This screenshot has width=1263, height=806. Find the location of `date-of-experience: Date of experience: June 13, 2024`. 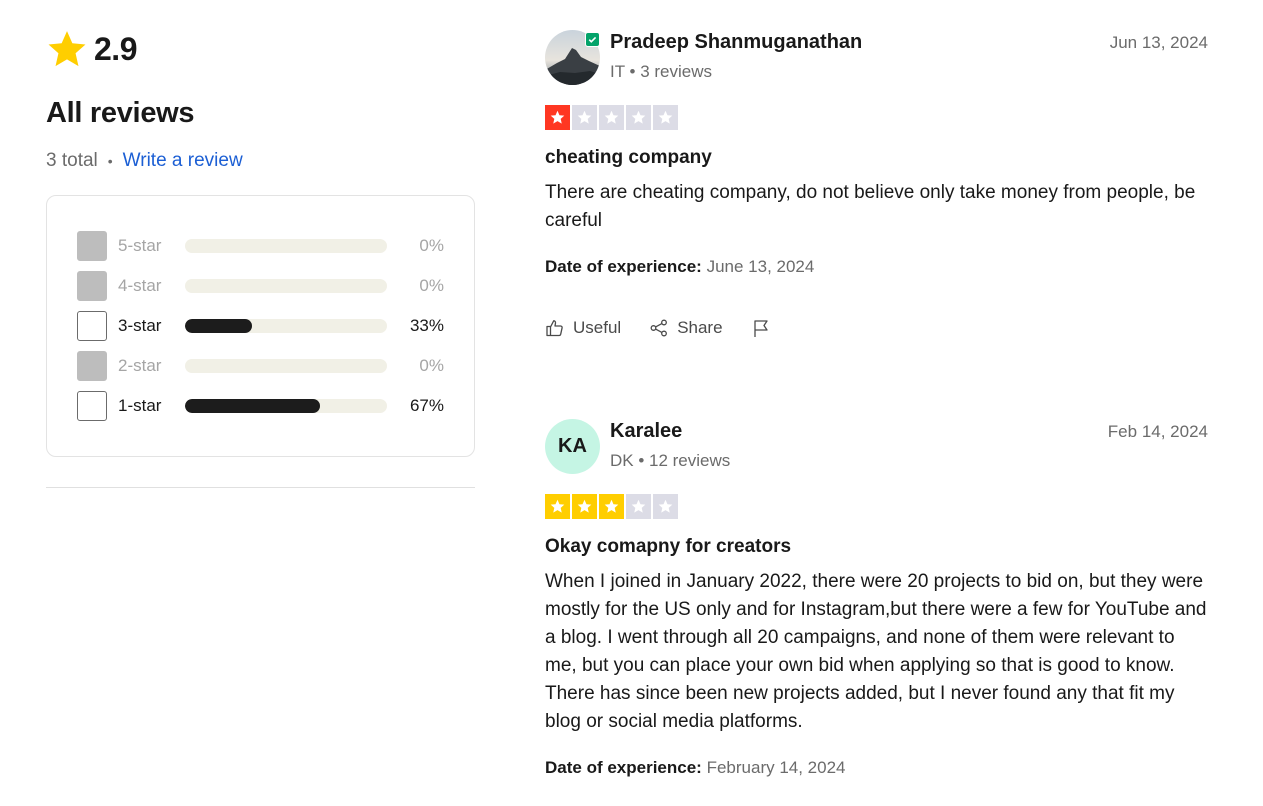

date-of-experience: Date of experience: June 13, 2024 is located at coordinates (679, 267).